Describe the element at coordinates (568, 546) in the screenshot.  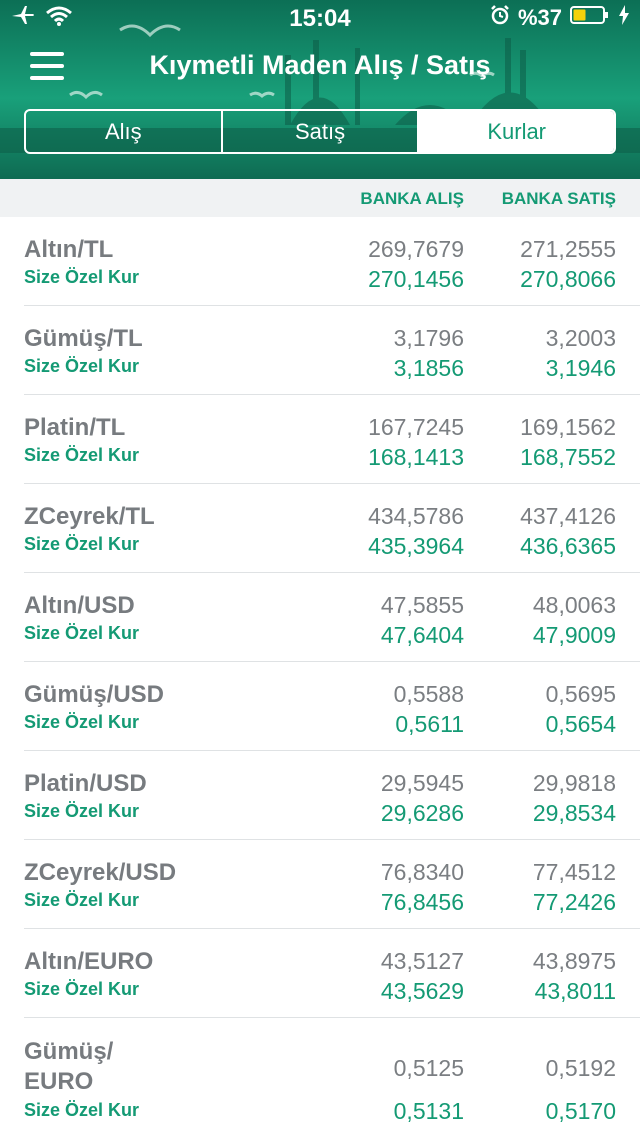
I see `special-sell-value: 436,6365` at that location.